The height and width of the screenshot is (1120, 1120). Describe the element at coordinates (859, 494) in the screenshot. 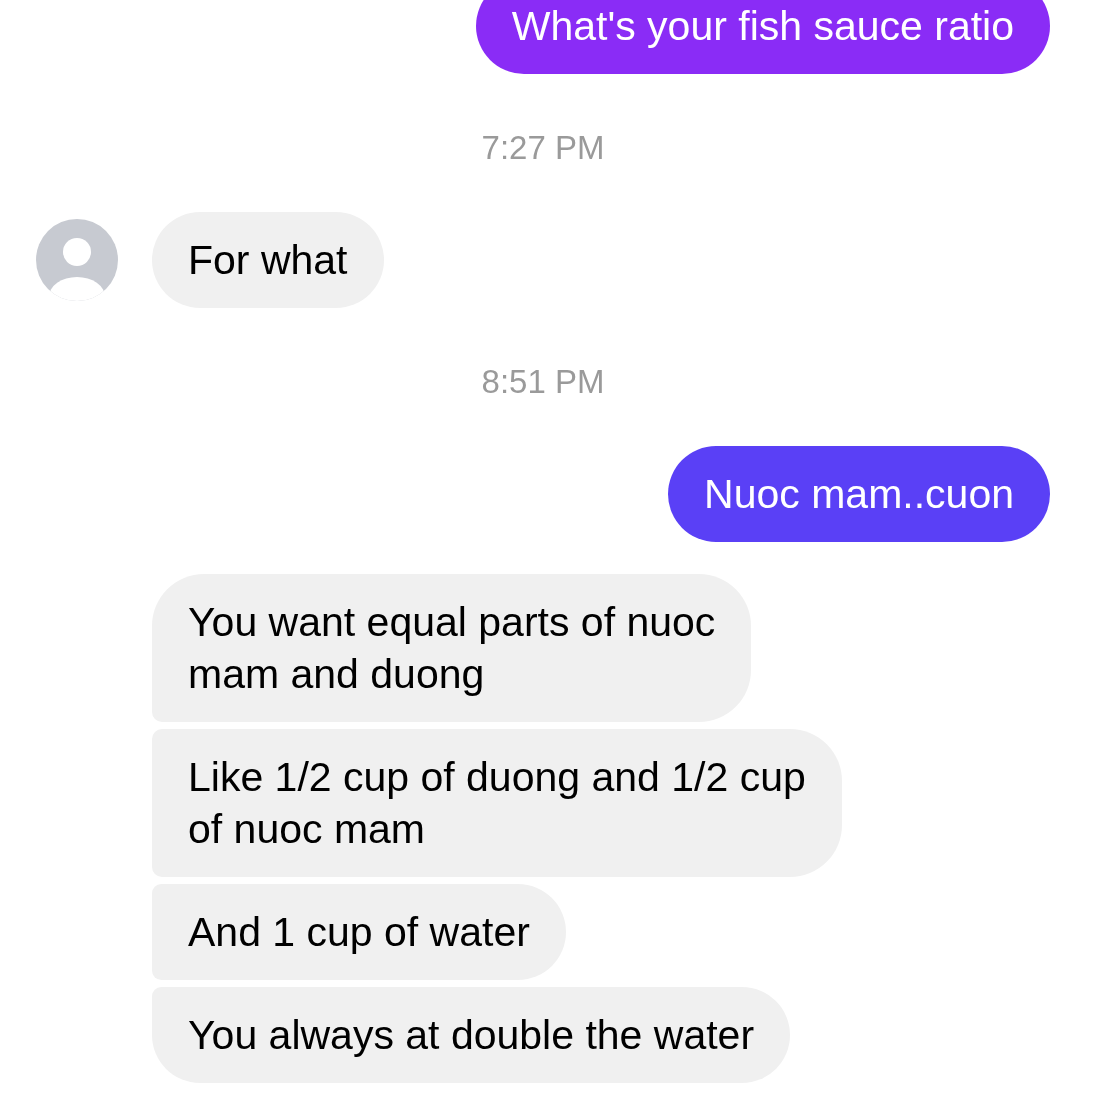

I see `sent-message: Nuoc mam..cuon` at that location.